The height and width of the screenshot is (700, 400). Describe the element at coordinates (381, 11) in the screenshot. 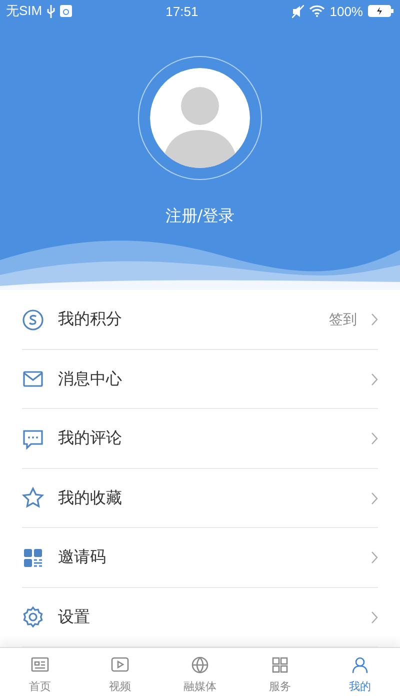

I see `battery-icon` at that location.